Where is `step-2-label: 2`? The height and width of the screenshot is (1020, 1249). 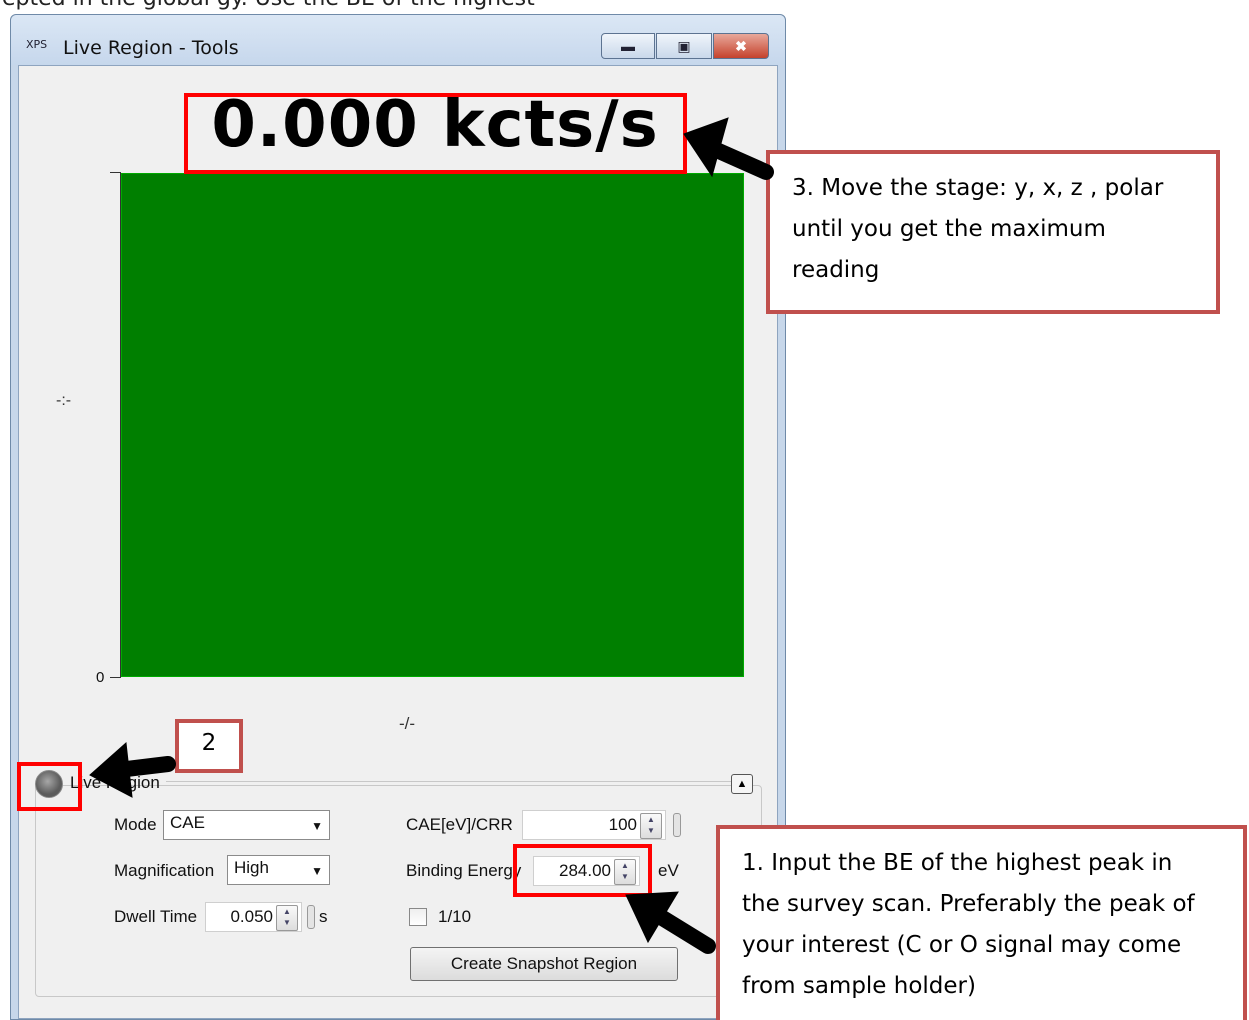 step-2-label: 2 is located at coordinates (209, 743).